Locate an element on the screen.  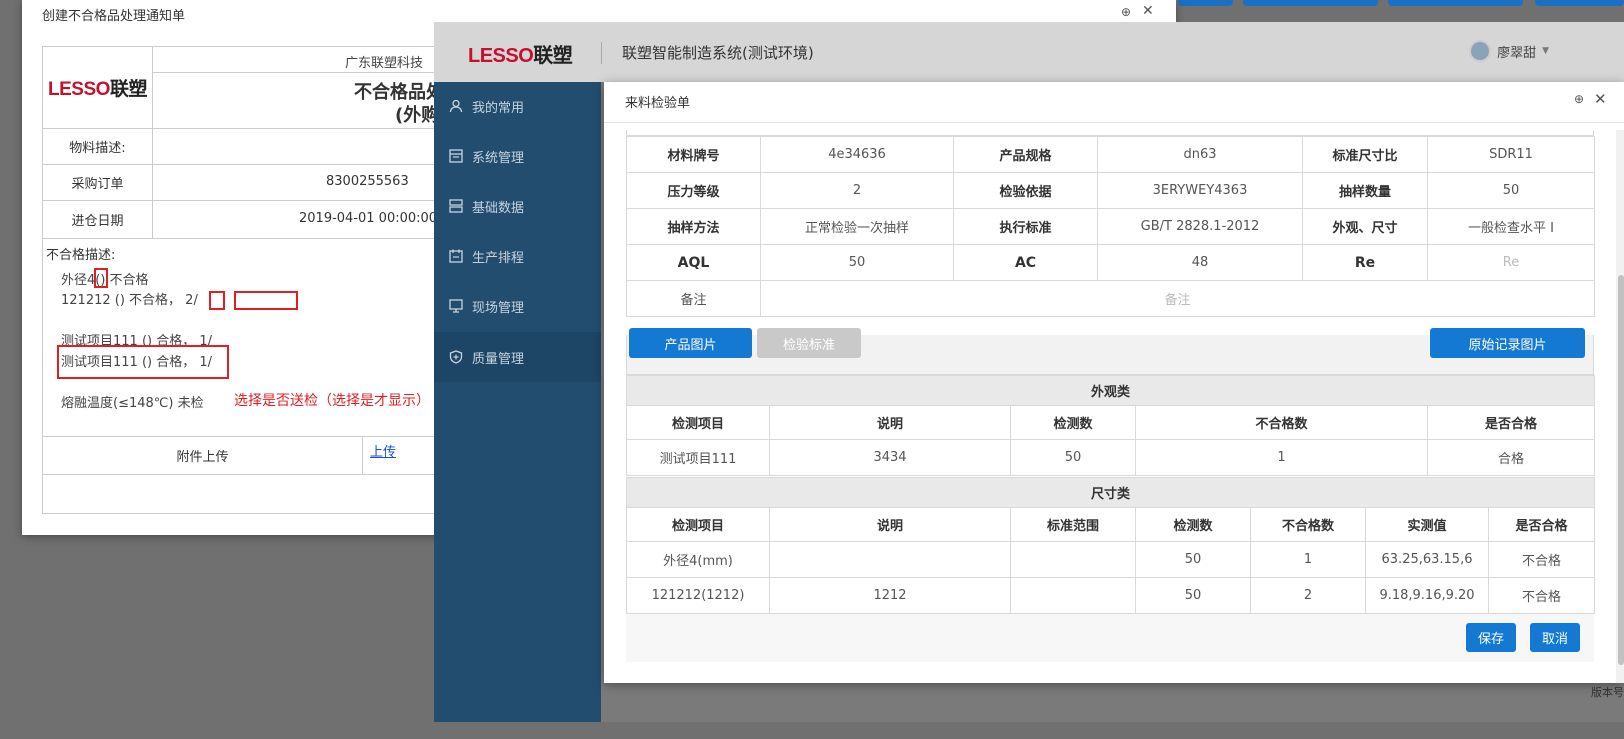
cancel-button: 取消 is located at coordinates (1555, 637).